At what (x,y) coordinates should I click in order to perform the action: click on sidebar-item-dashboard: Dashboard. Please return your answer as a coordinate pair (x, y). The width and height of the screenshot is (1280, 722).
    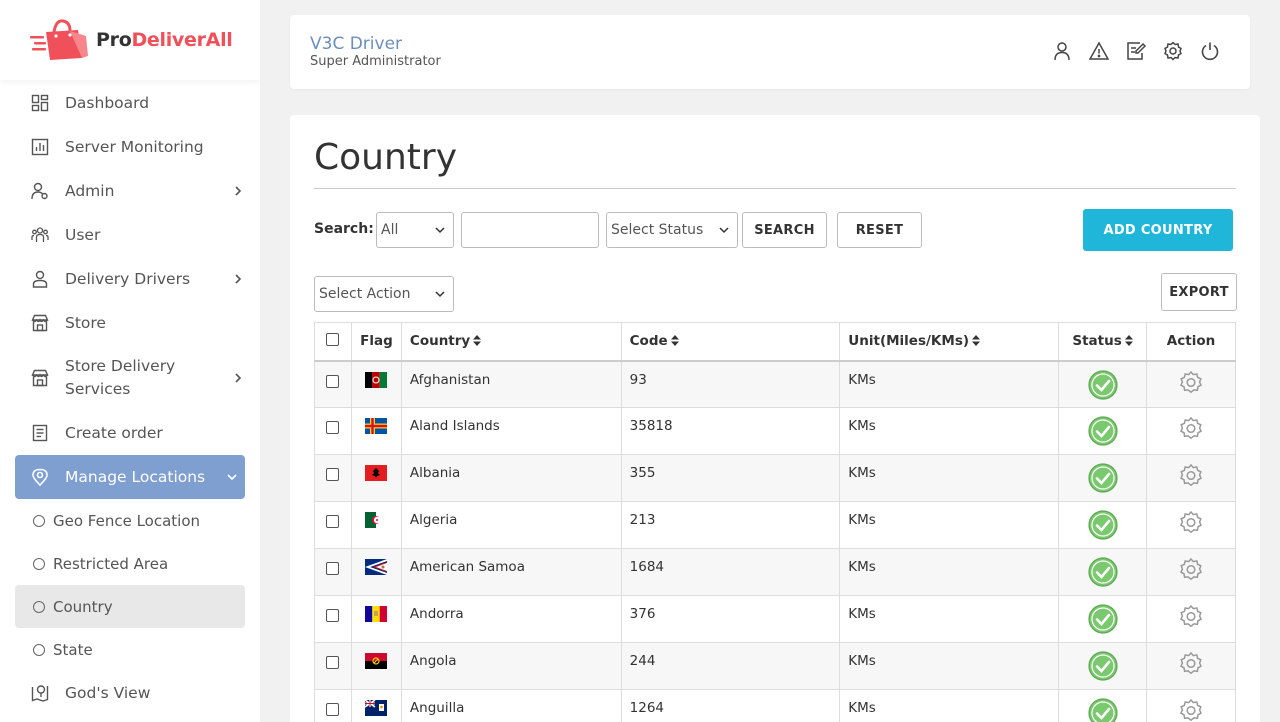
    Looking at the image, I should click on (130, 103).